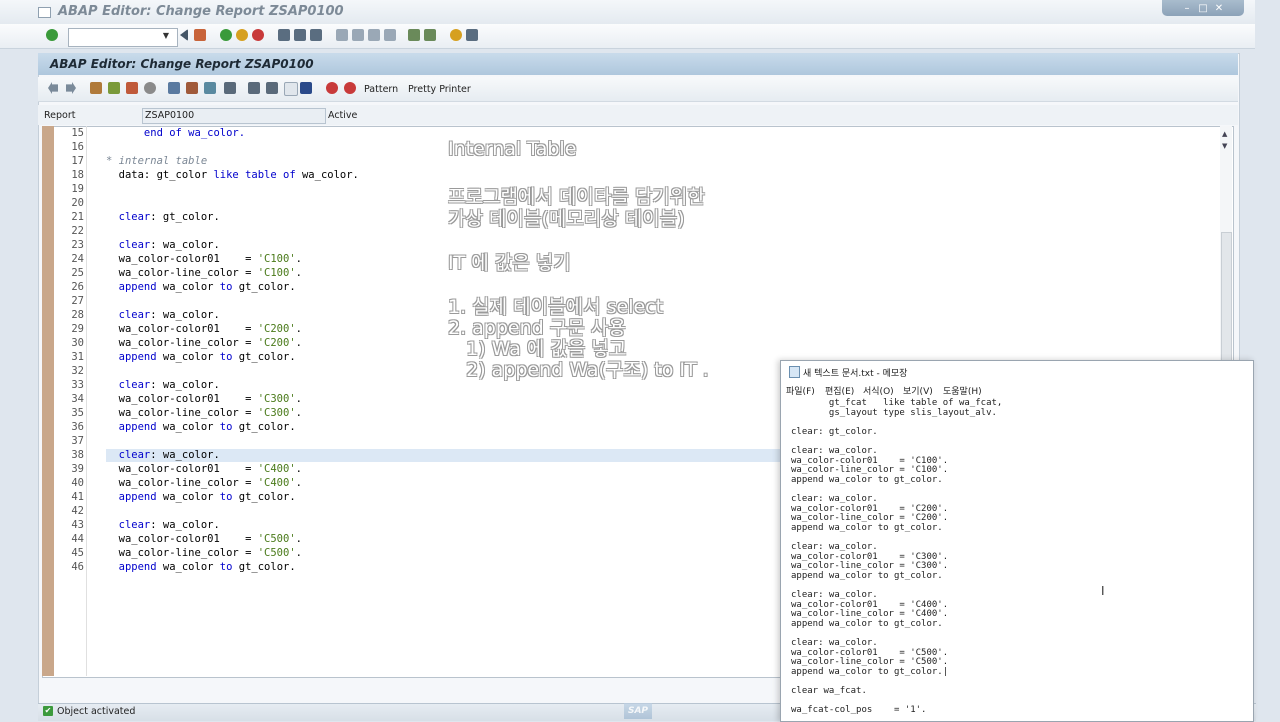  Describe the element at coordinates (300, 35) in the screenshot. I see `find-icon` at that location.